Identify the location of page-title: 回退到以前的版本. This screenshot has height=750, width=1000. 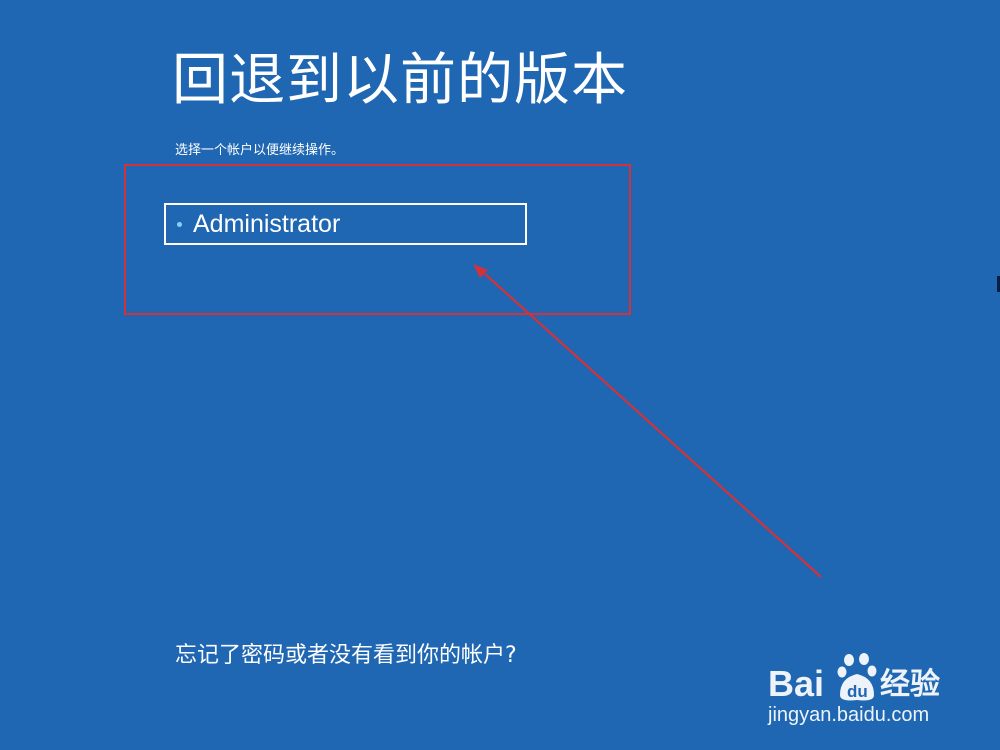
(400, 80).